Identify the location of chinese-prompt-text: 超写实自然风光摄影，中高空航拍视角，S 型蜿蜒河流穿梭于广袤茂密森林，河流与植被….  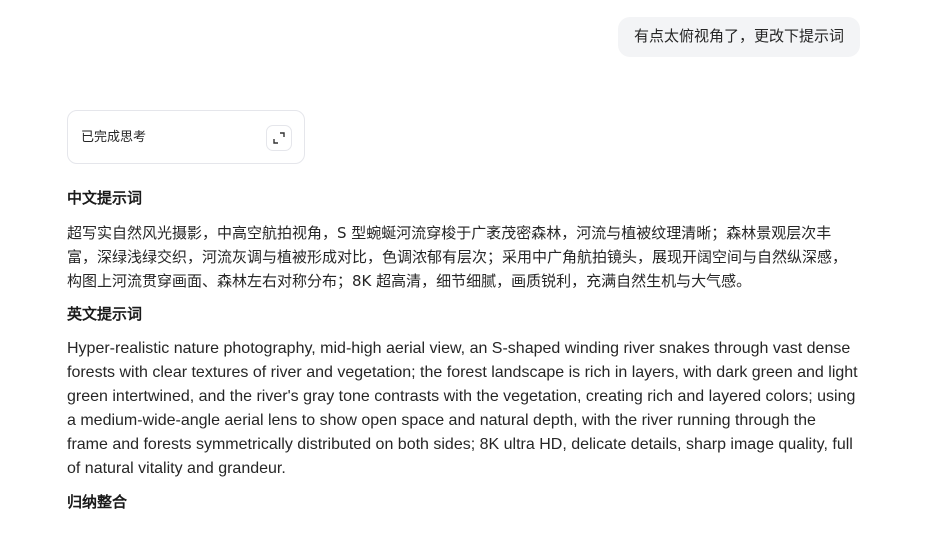
(457, 257).